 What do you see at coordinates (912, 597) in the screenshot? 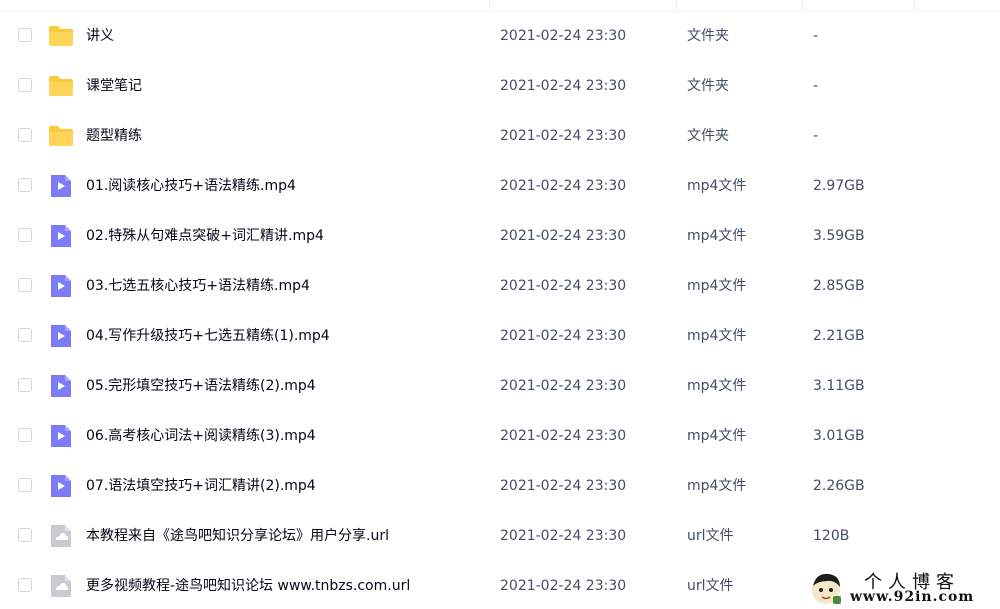
I see `watermark-url: www.92in.com` at bounding box center [912, 597].